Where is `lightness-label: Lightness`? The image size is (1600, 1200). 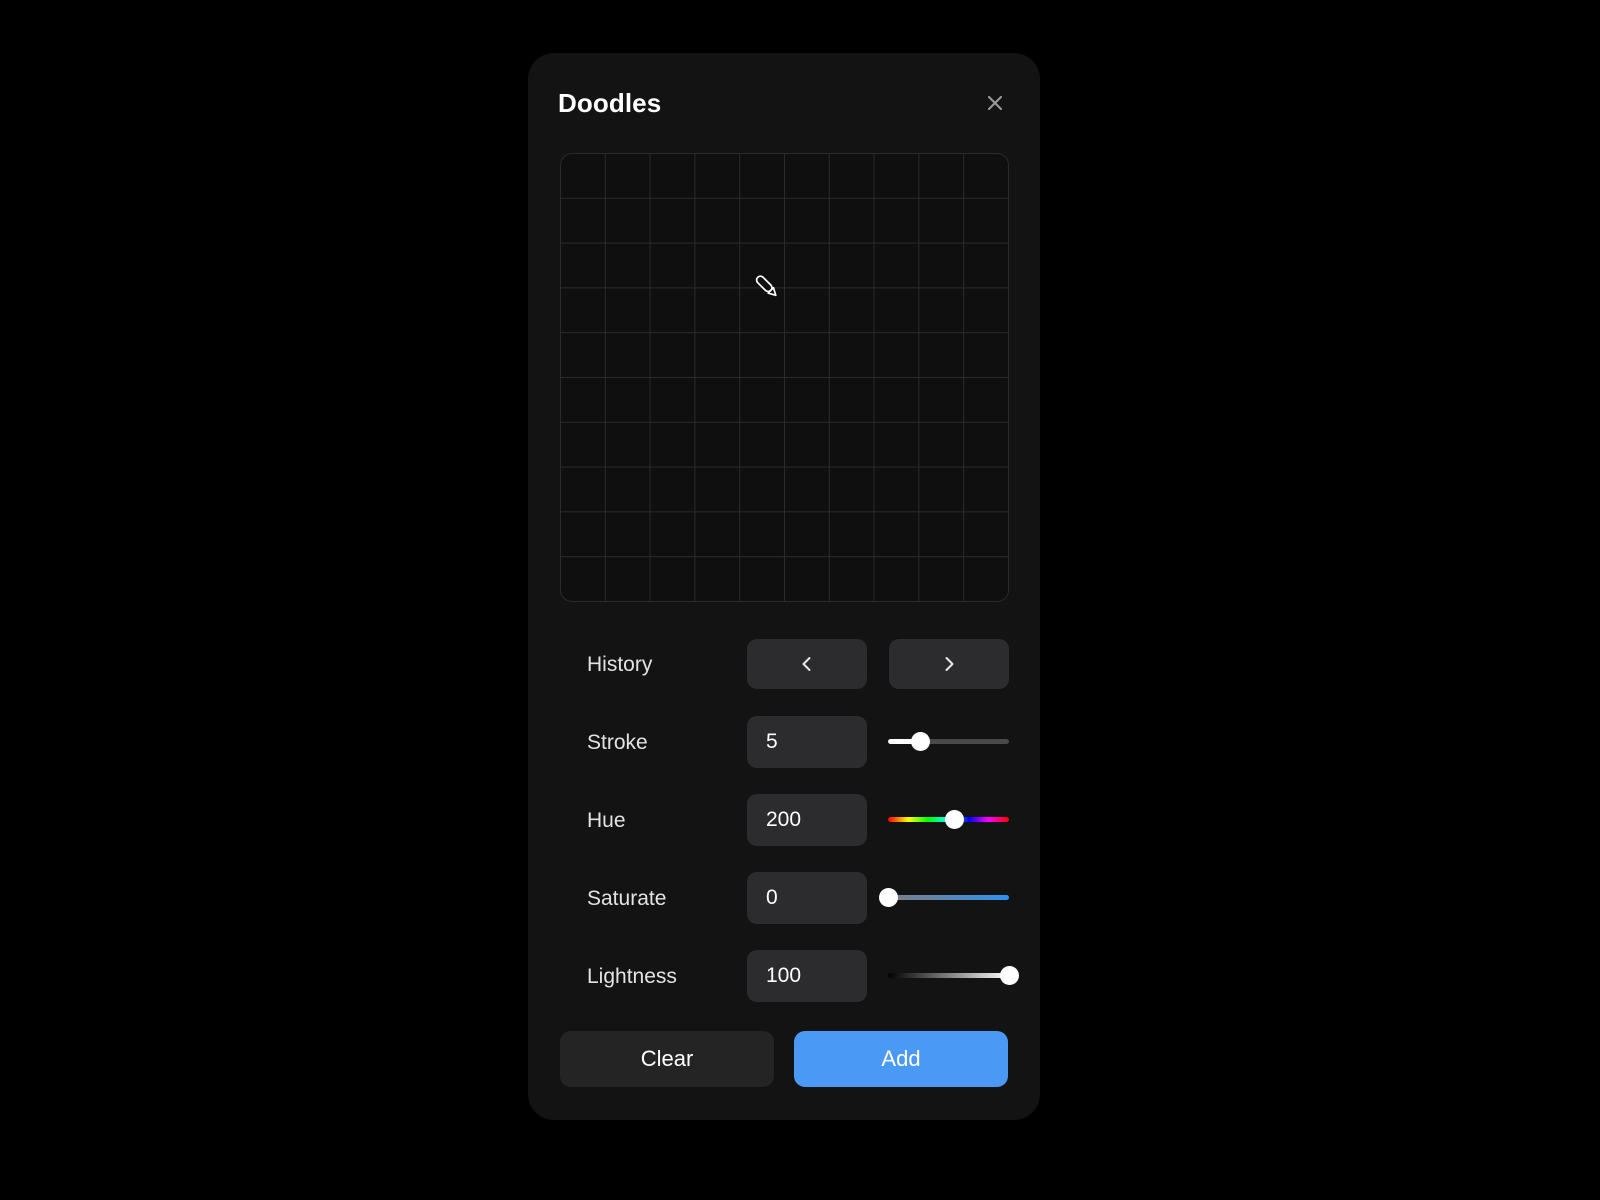
lightness-label: Lightness is located at coordinates (632, 976).